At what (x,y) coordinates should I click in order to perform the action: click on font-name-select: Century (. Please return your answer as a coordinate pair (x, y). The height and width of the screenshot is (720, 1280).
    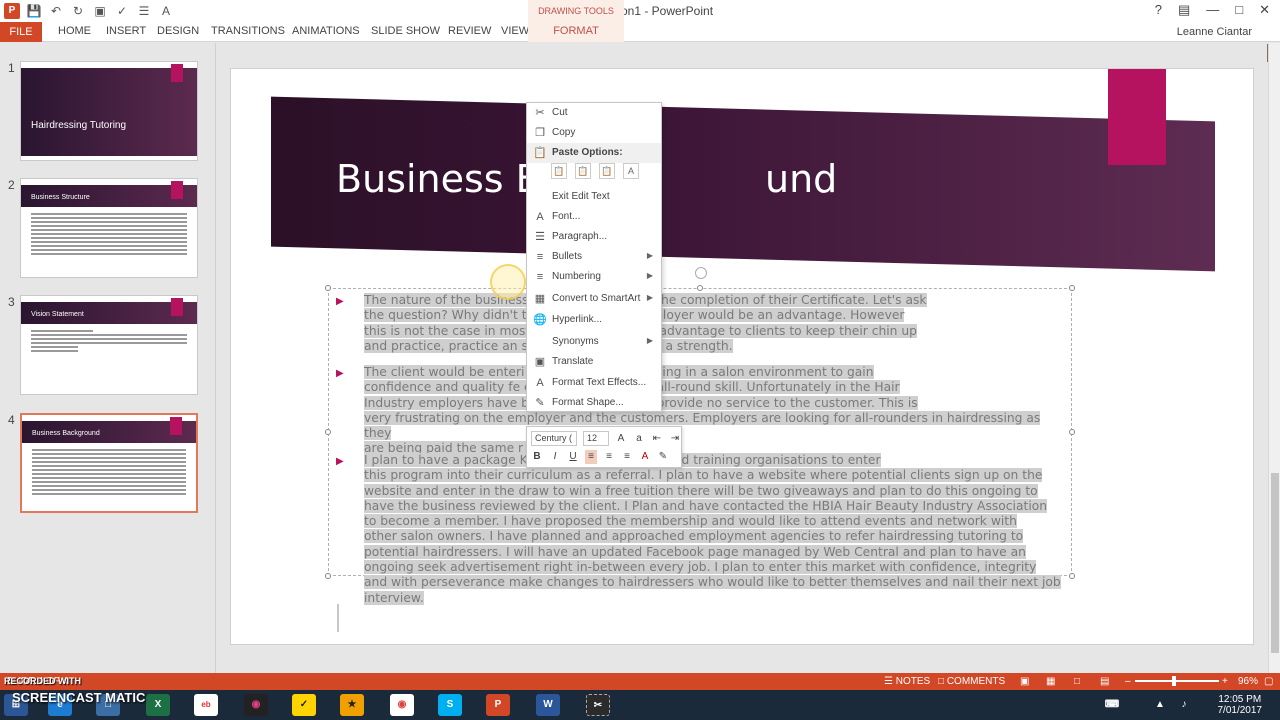
    Looking at the image, I should click on (554, 438).